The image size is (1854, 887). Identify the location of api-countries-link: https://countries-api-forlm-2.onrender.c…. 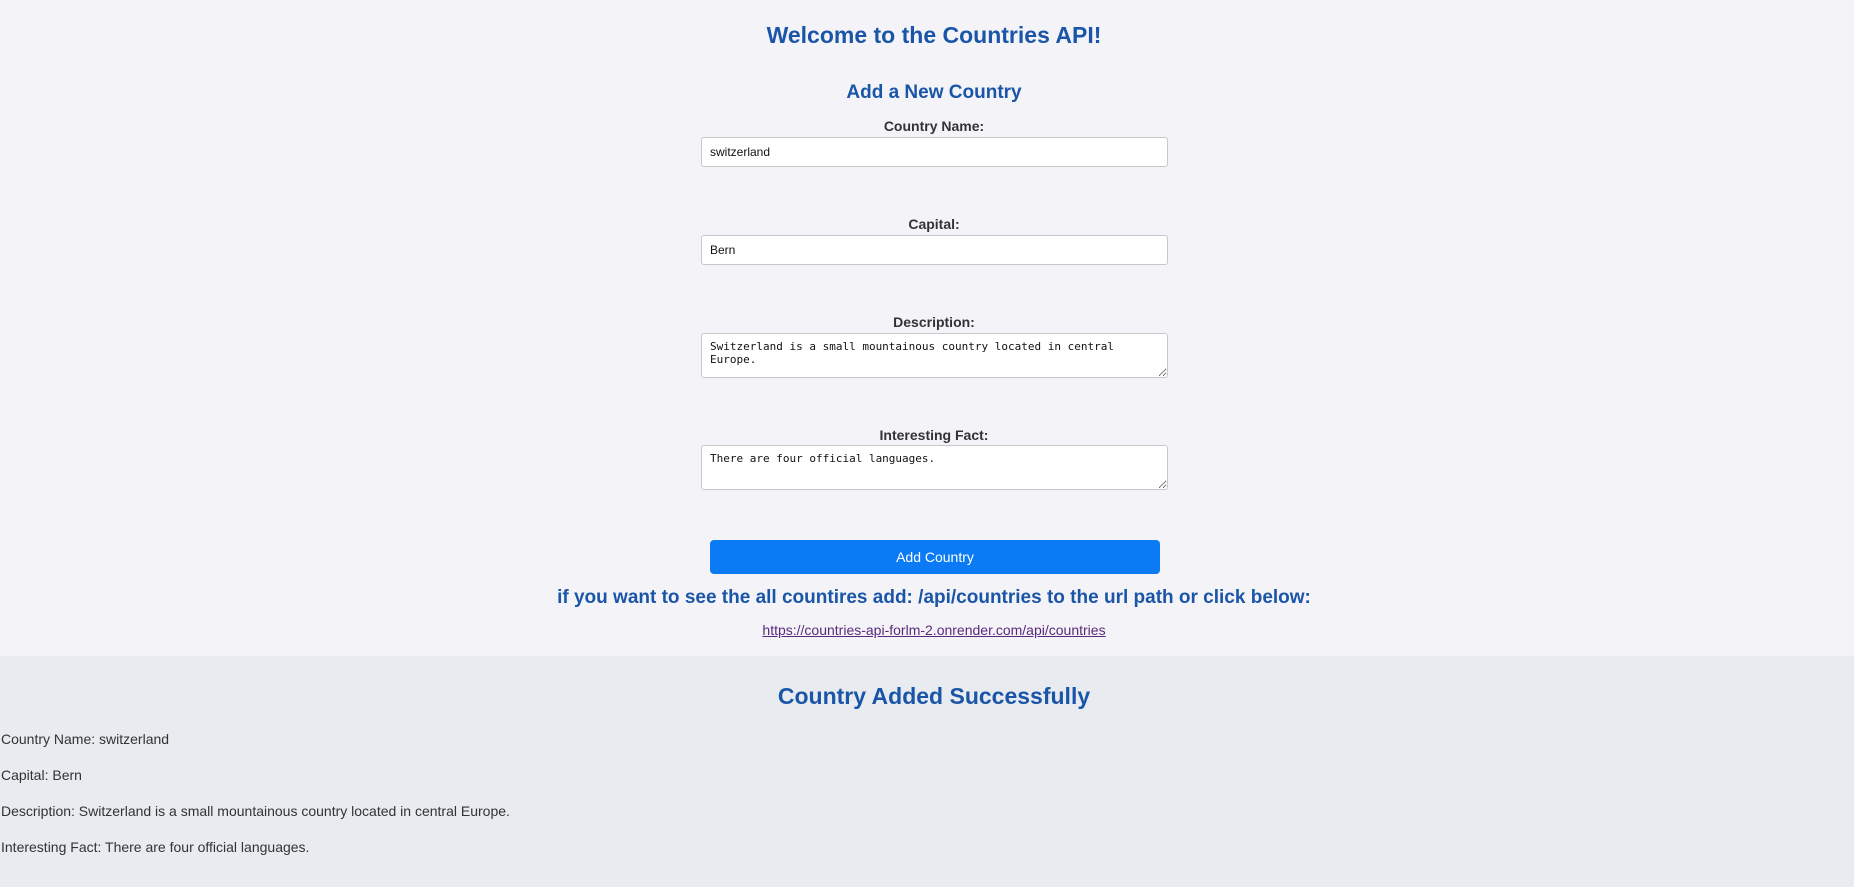
(933, 630).